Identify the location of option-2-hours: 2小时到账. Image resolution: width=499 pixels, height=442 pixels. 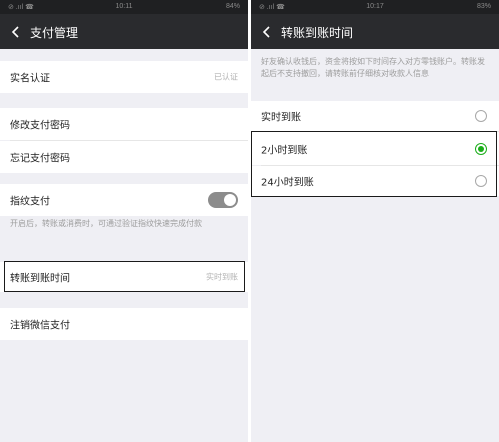
(375, 148).